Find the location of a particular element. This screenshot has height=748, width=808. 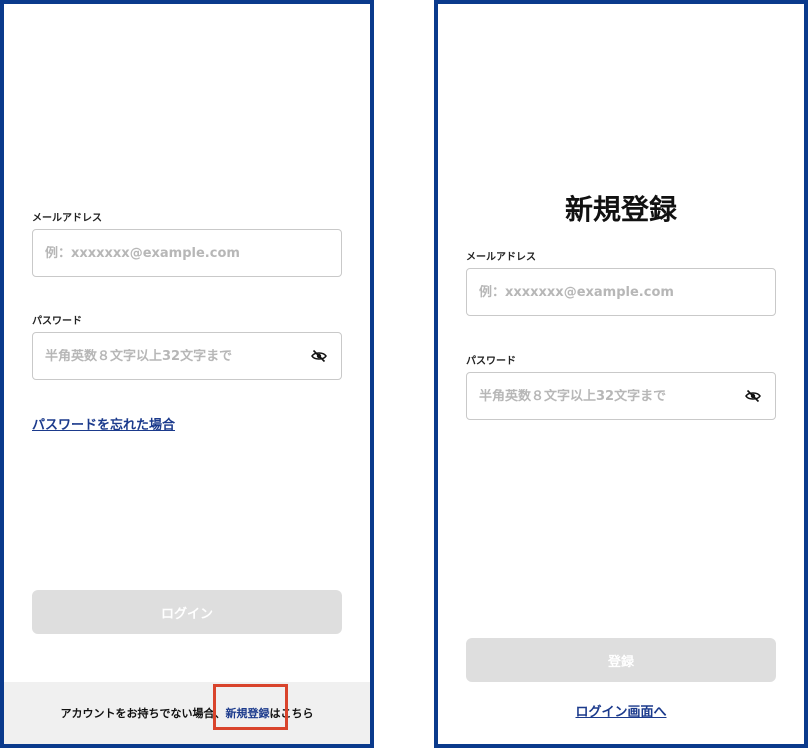

footer-suffix-text: はこちら is located at coordinates (291, 713).